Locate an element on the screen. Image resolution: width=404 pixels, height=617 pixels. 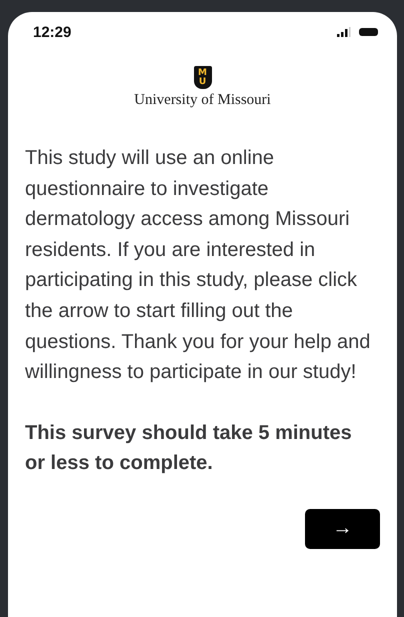
status-time: 12:29 is located at coordinates (52, 32).